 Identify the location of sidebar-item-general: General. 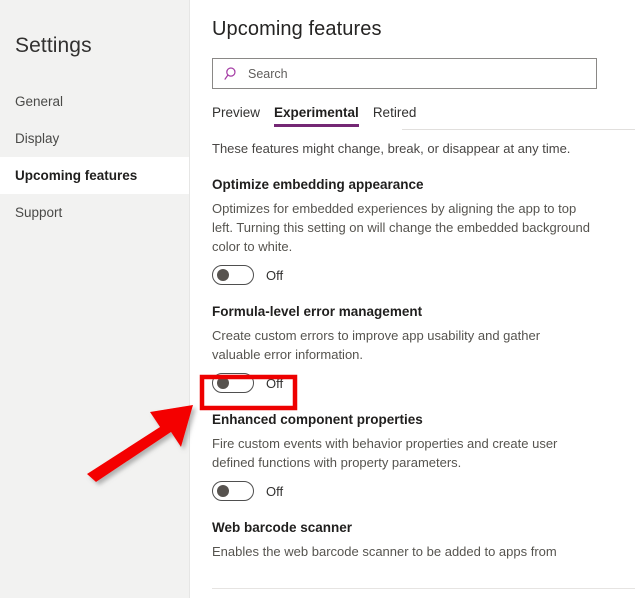
(94, 101).